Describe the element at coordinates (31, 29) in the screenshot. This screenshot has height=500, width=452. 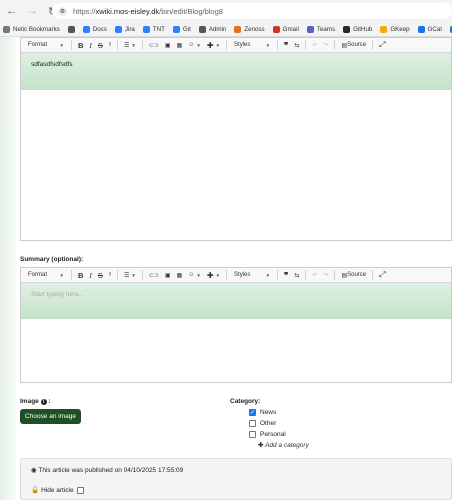
I see `bookmark-netic-bookmarks: Netic Bookmarks` at that location.